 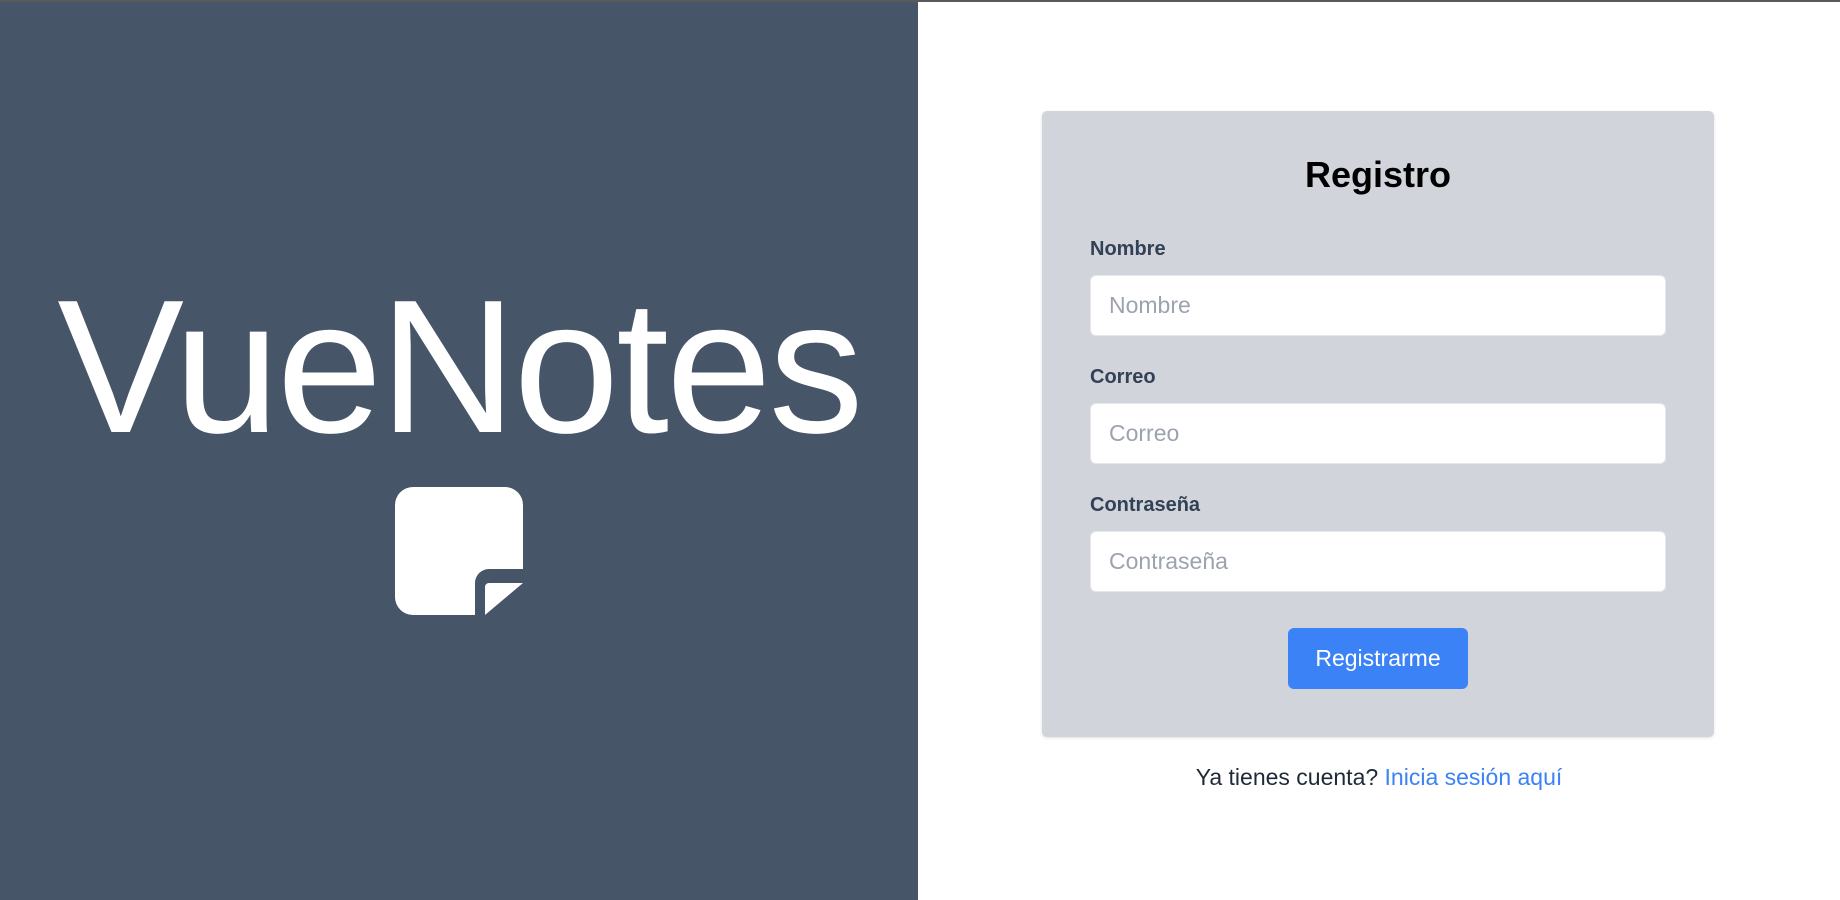 What do you see at coordinates (1378, 433) in the screenshot?
I see `email-input` at bounding box center [1378, 433].